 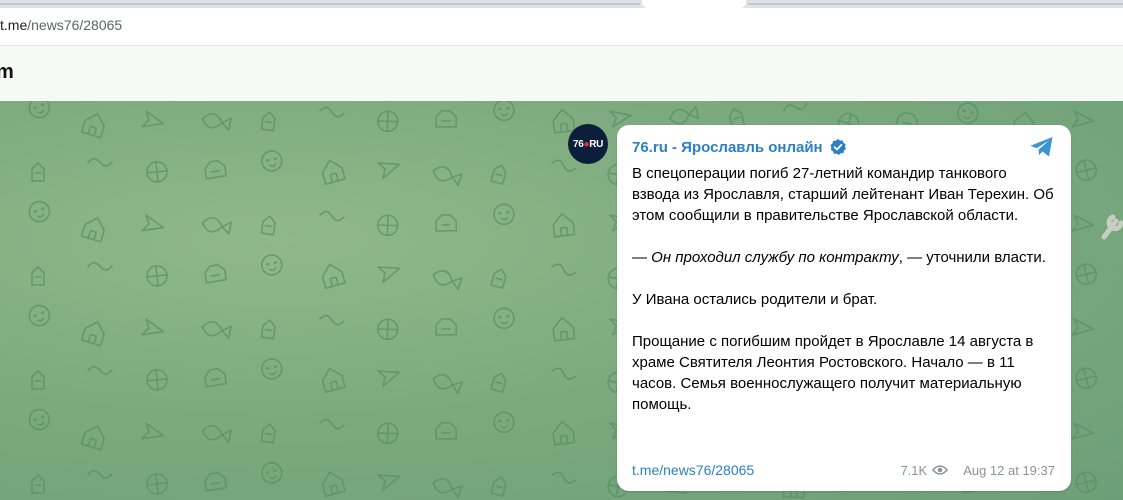 What do you see at coordinates (694, 4) in the screenshot?
I see `active-tab` at bounding box center [694, 4].